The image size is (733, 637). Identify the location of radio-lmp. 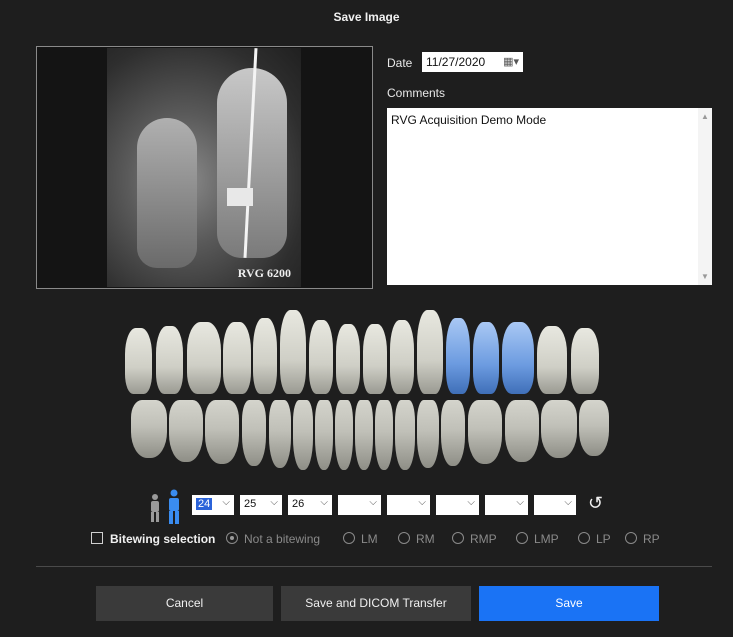
(522, 538).